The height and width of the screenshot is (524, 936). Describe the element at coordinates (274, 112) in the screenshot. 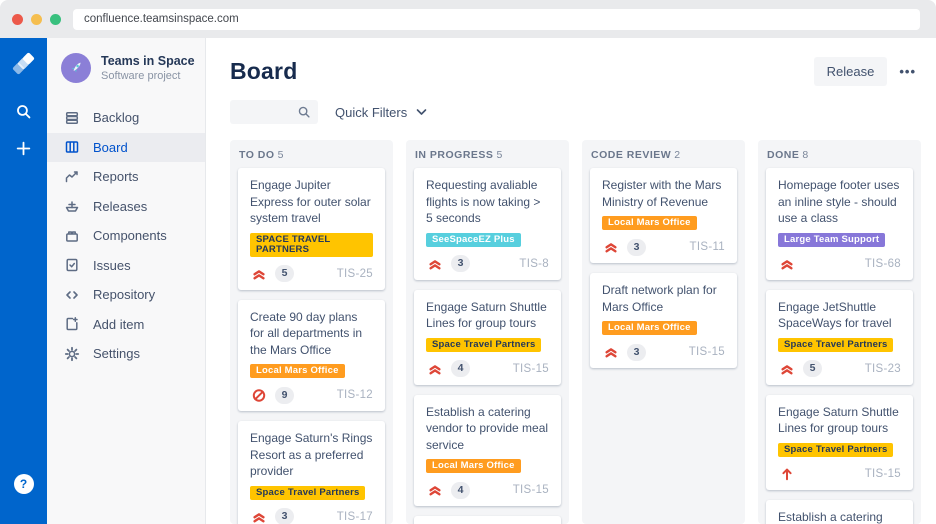

I see `board-search-input` at that location.